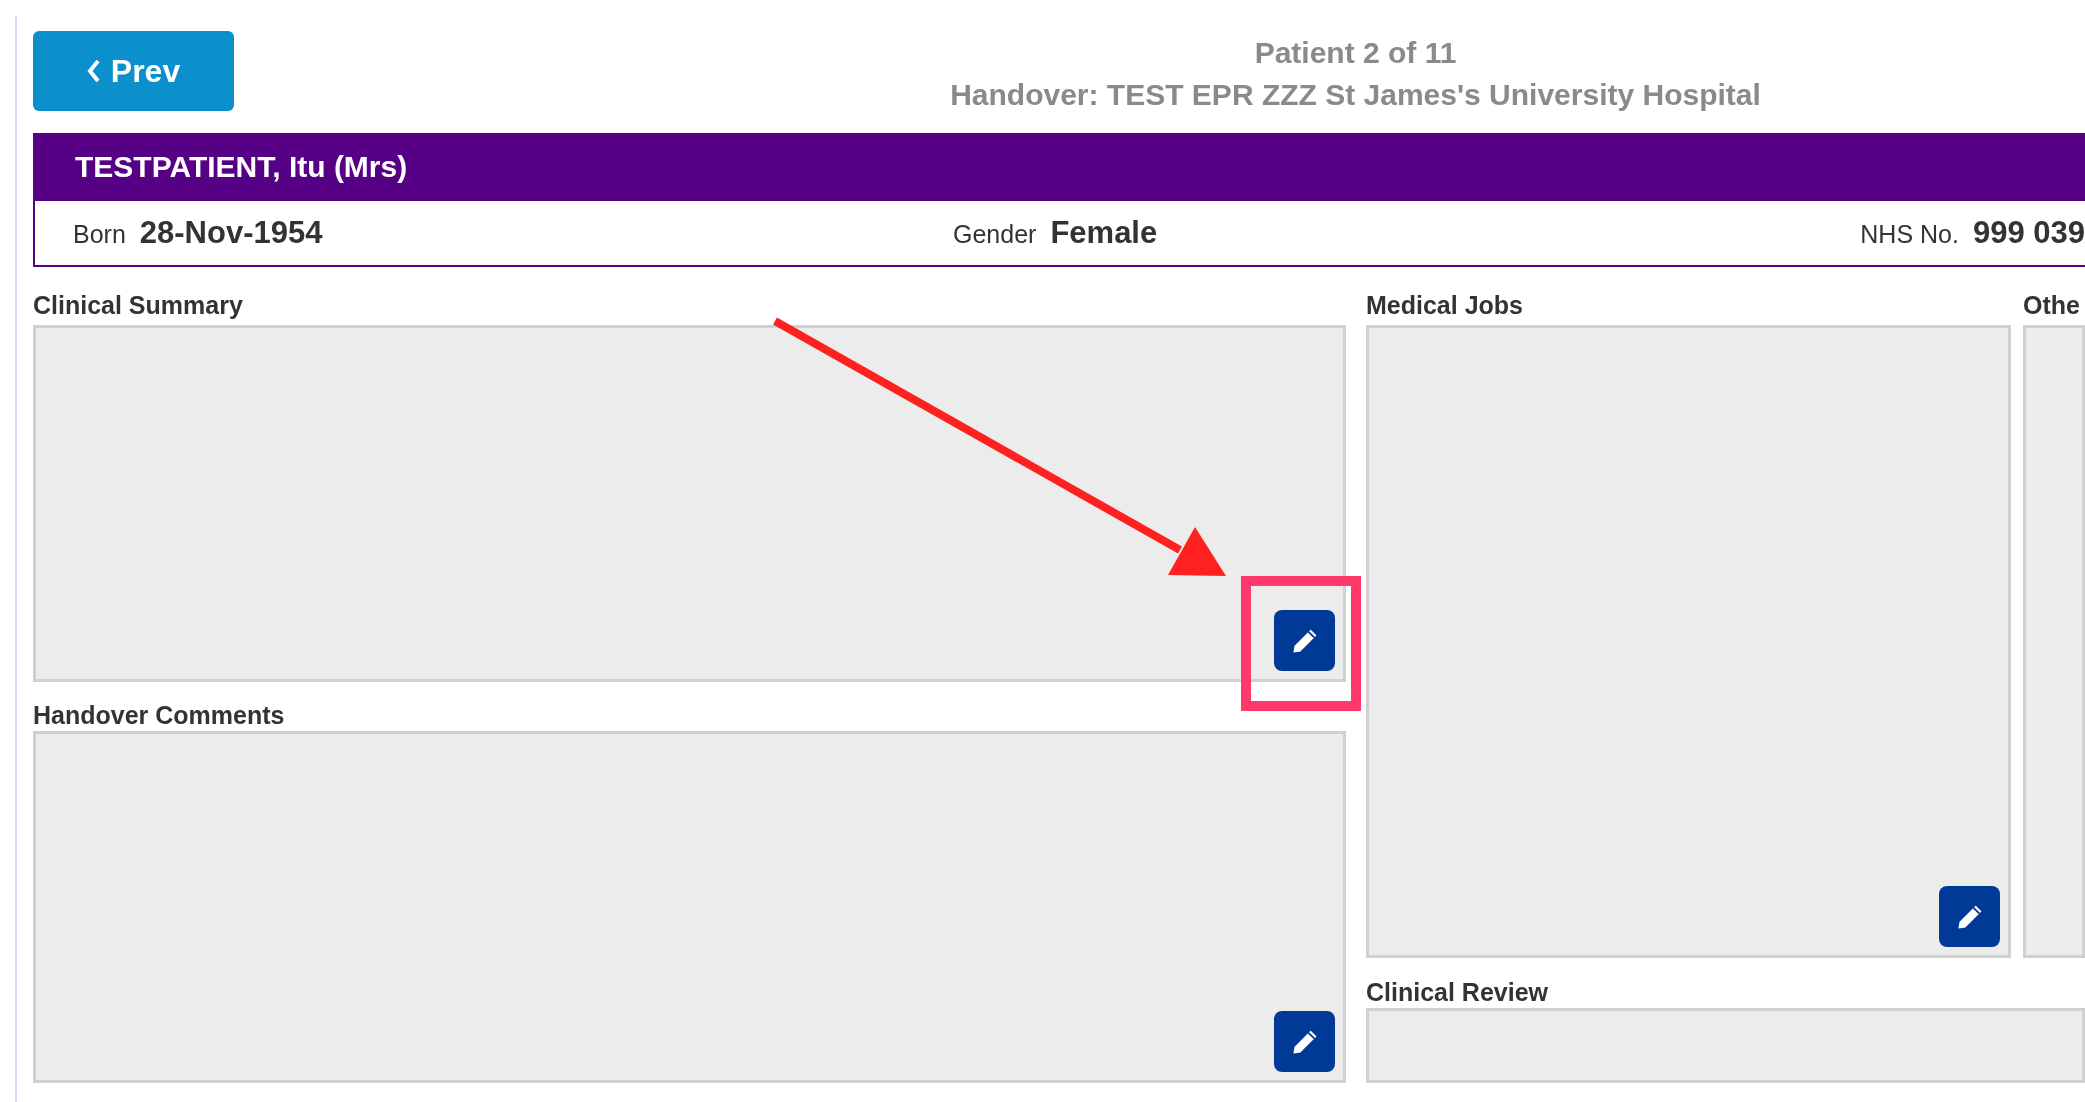  What do you see at coordinates (1355, 95) in the screenshot?
I see `handover-title: Handover: TEST EPR ZZZ St James's University Hospital` at bounding box center [1355, 95].